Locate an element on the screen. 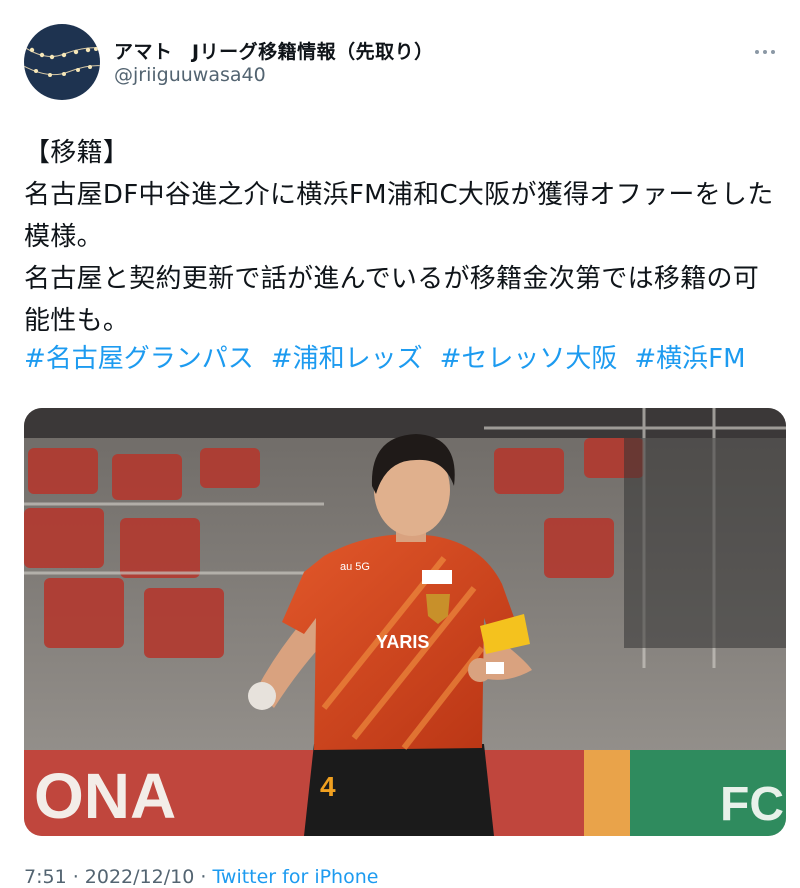 This screenshot has height=888, width=800. shirt-partner-text: au 5G is located at coordinates (355, 567).